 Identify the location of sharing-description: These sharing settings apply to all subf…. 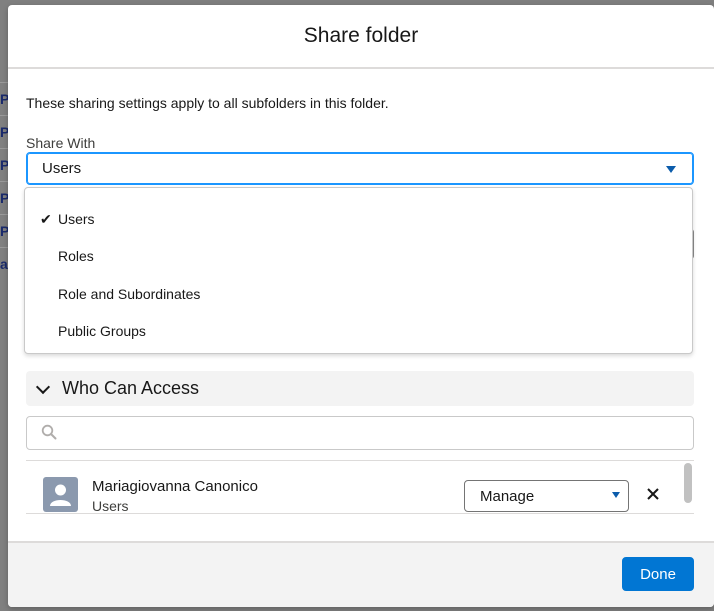
(207, 103).